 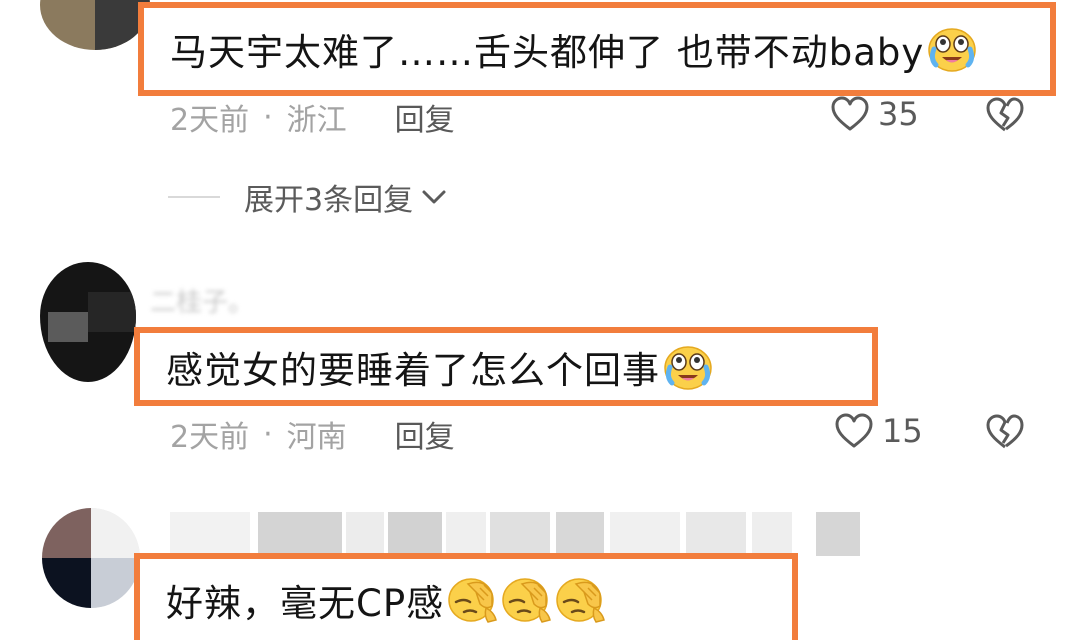 What do you see at coordinates (434, 197) in the screenshot?
I see `chevron-down-icon` at bounding box center [434, 197].